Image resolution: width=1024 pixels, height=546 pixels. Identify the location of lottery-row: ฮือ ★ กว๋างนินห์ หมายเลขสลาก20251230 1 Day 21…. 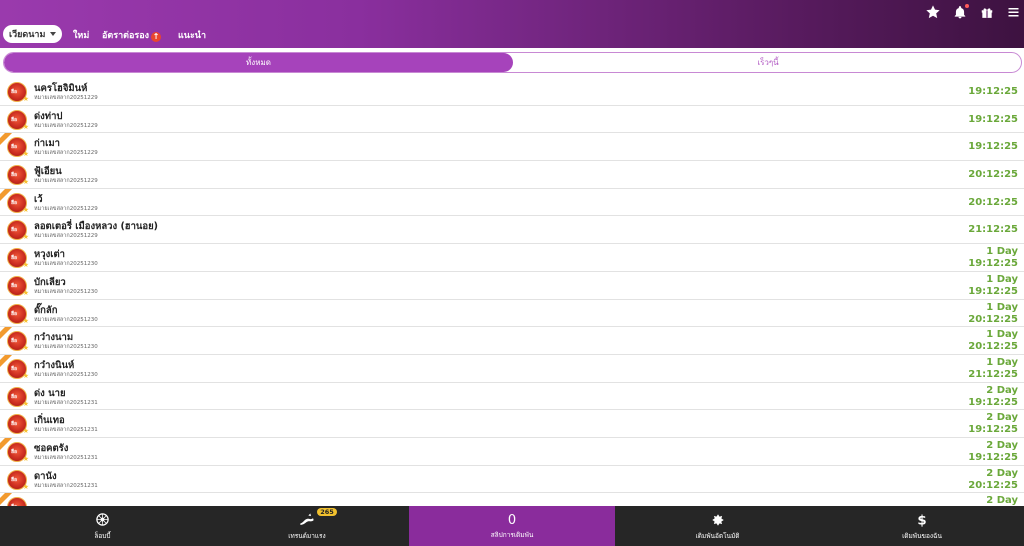
(512, 368).